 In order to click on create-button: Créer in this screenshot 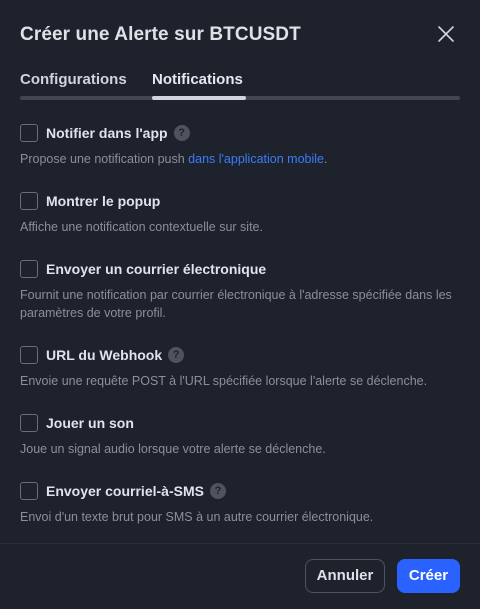, I will do `click(428, 576)`.